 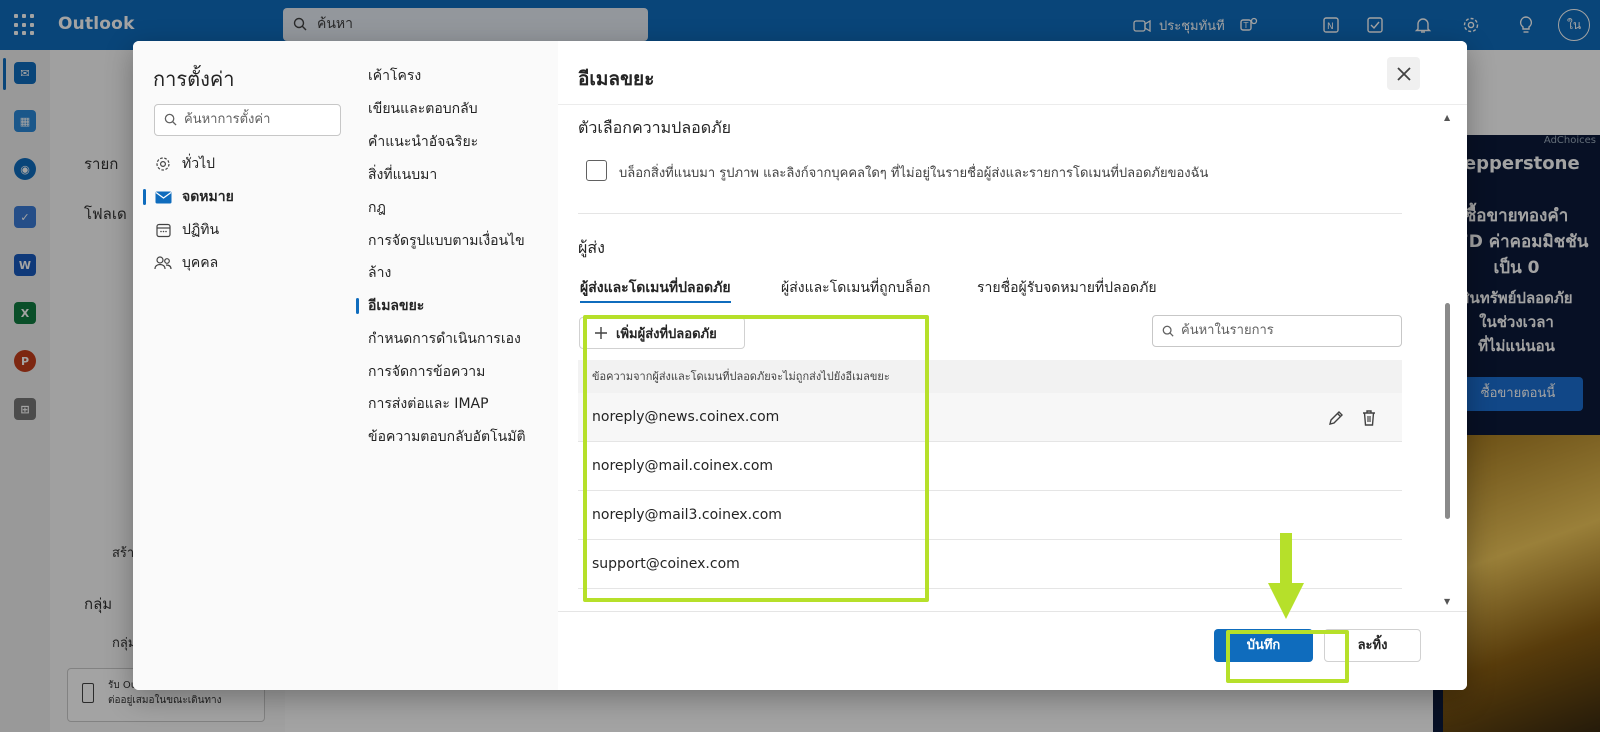 I want to click on tab-safe-mailing-lists: รายชื่อผู้รับจดหมายที่ปลอดภัย, so click(x=1067, y=289).